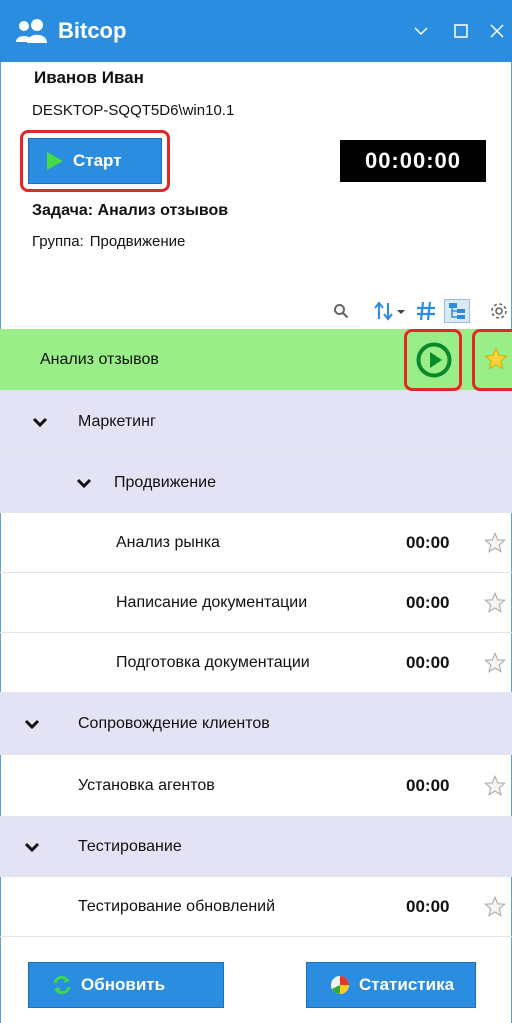 This screenshot has height=1023, width=512. Describe the element at coordinates (31, 31) in the screenshot. I see `users-icon` at that location.